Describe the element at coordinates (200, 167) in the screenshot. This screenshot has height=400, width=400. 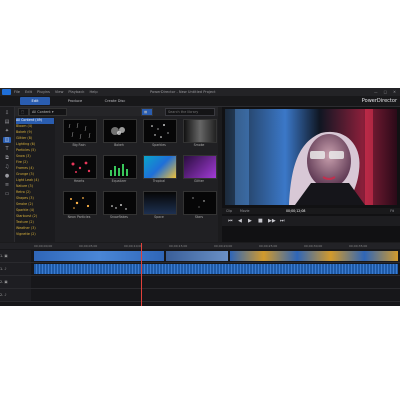
I see `glitter-thumb` at that location.